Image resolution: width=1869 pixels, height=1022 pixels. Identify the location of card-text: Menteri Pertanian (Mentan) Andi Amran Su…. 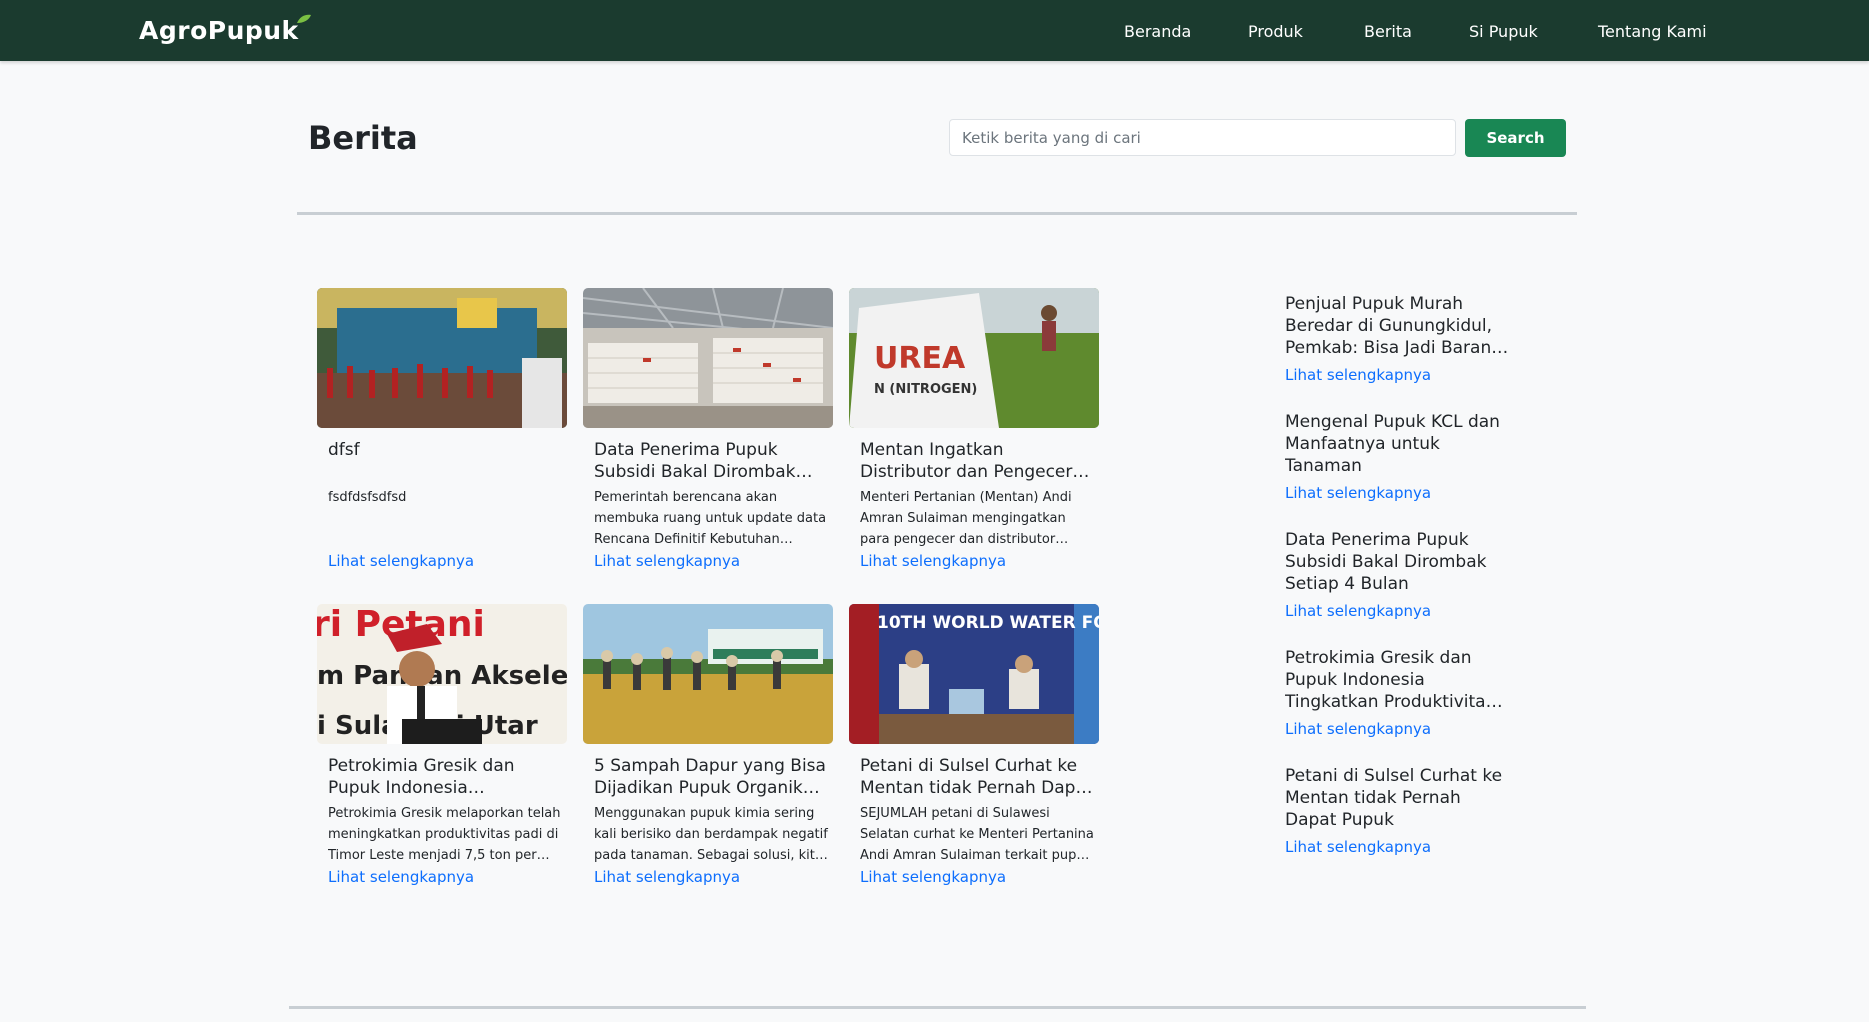
(966, 518).